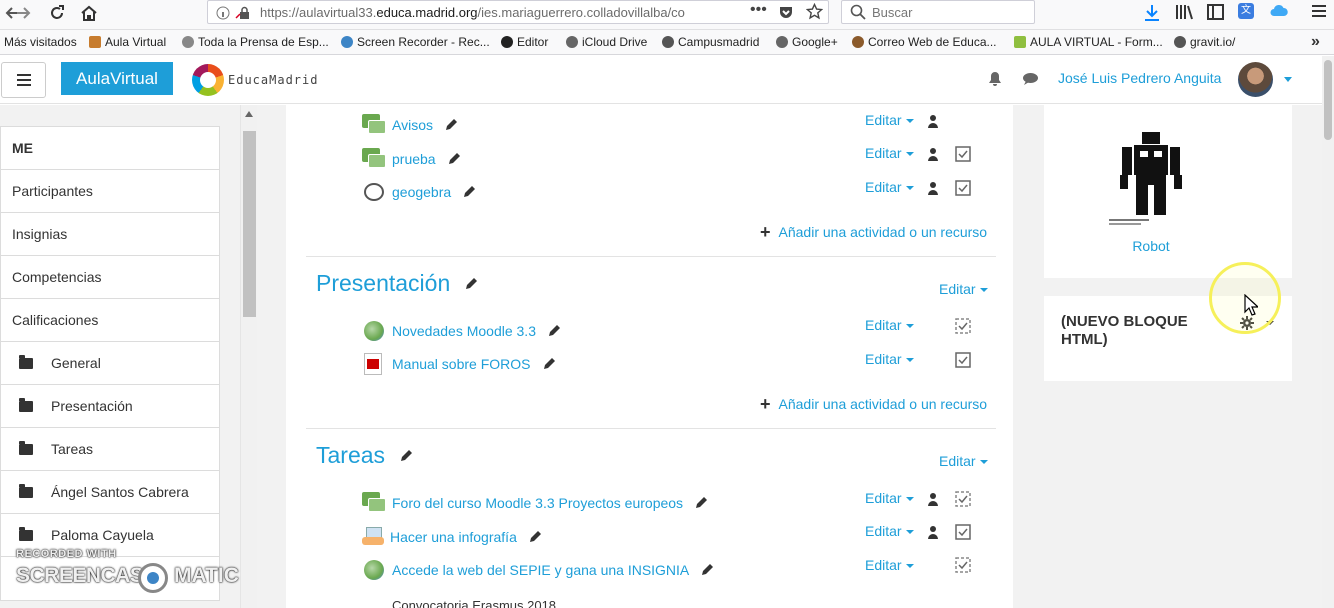 This screenshot has width=1334, height=608. Describe the element at coordinates (758, 10) in the screenshot. I see `page-actions-icon: •••` at that location.